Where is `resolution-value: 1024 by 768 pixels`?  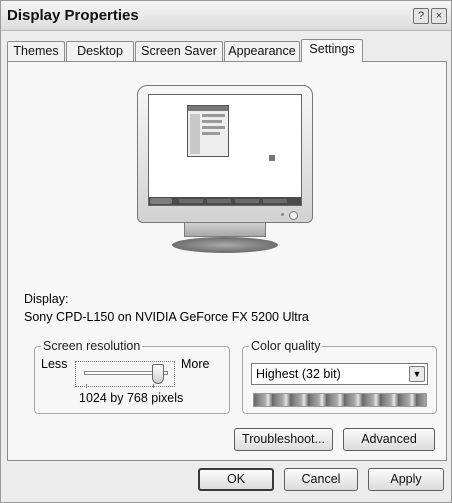 resolution-value: 1024 by 768 pixels is located at coordinates (131, 398).